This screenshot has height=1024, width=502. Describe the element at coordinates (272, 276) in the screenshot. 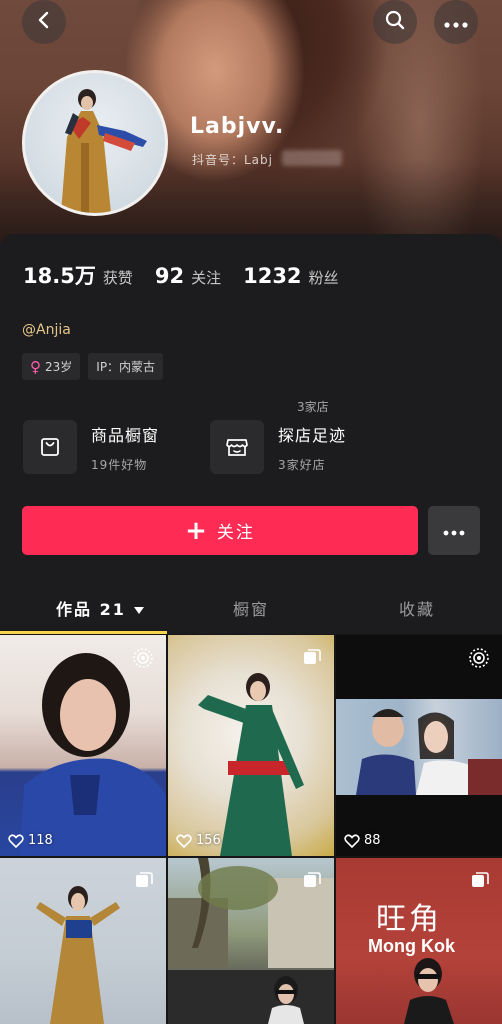

I see `stat-value: 1232` at that location.